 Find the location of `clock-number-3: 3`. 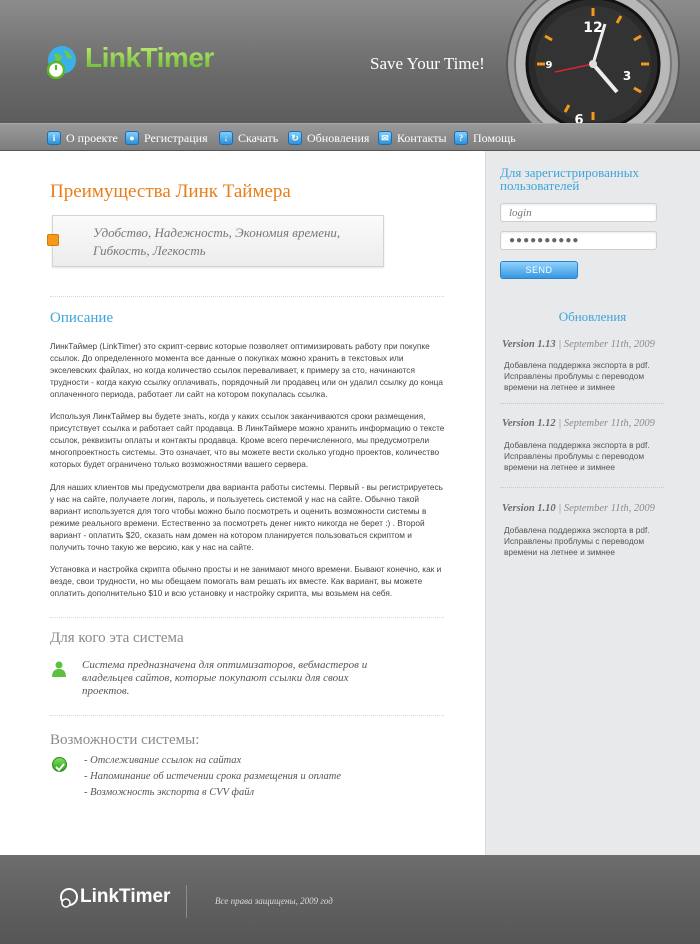

clock-number-3: 3 is located at coordinates (627, 76).